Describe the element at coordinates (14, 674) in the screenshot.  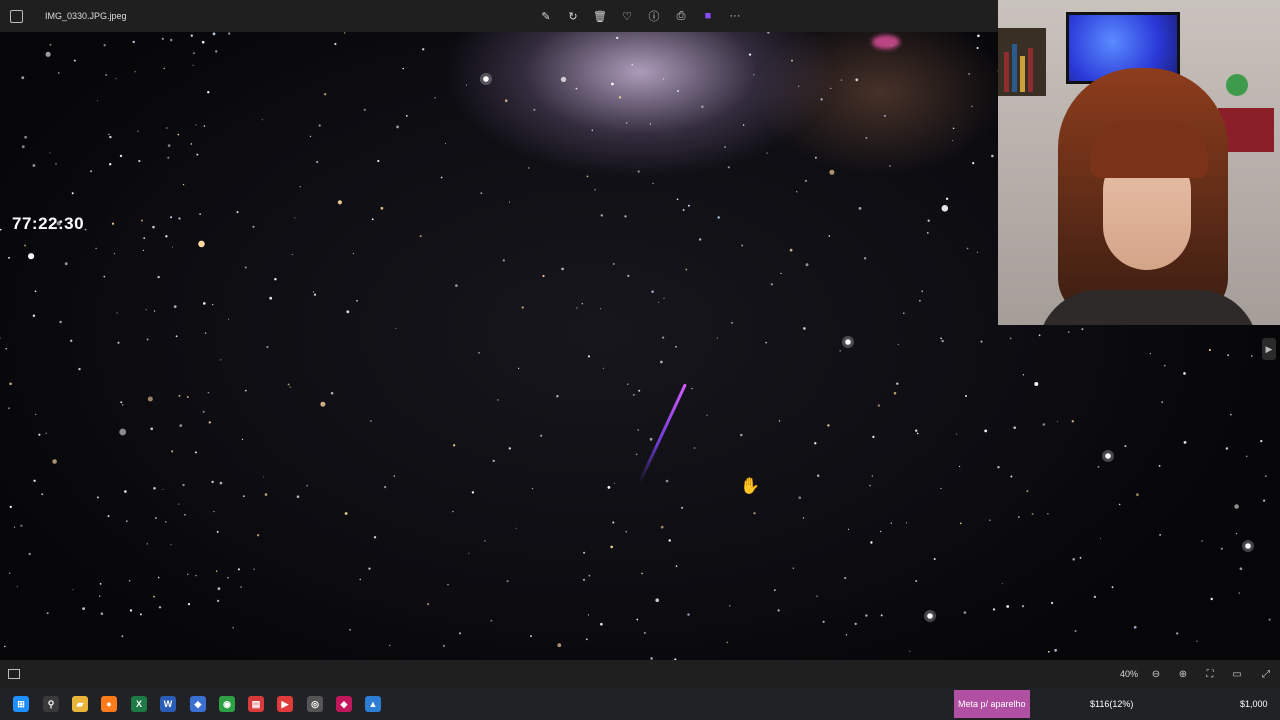
I see `filmstrip-icon` at that location.